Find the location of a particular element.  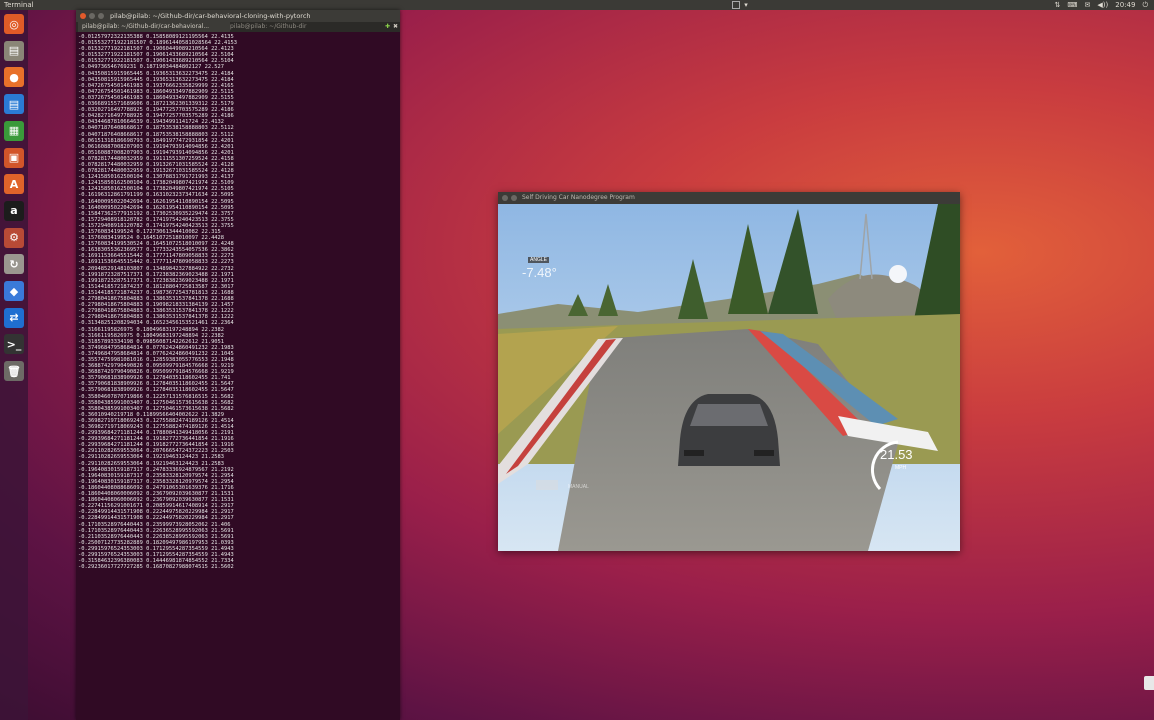

notification-icon is located at coordinates (1149, 683).